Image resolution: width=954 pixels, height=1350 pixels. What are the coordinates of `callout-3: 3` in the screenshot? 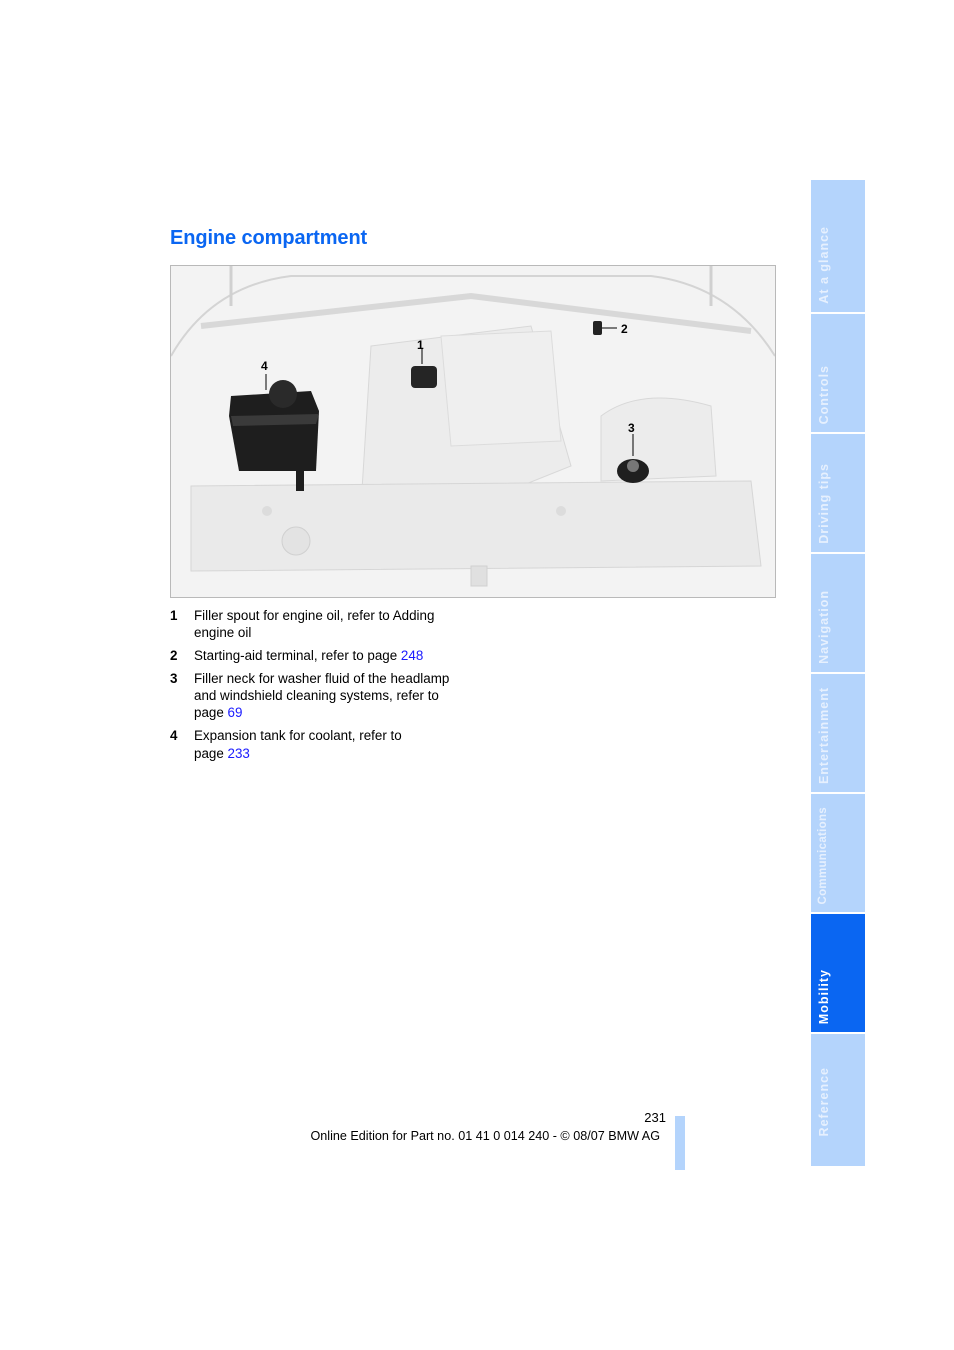 It's located at (631, 428).